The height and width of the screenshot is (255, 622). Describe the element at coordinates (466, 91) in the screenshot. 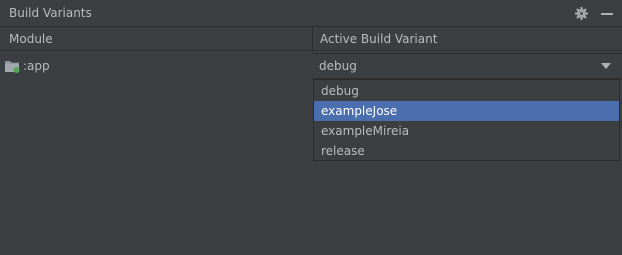

I see `variant-option-debug: debug` at that location.